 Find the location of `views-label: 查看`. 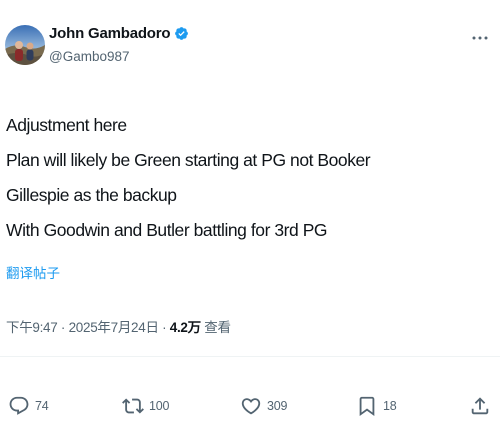

views-label: 查看 is located at coordinates (217, 327).